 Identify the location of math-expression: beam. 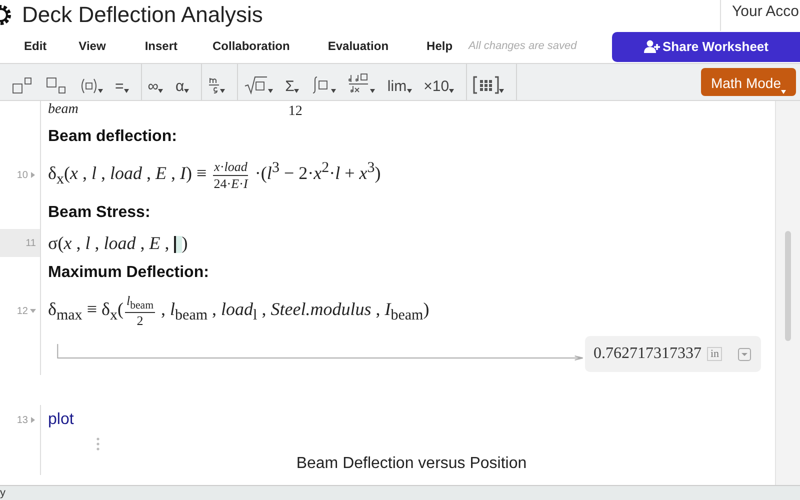
(63, 110).